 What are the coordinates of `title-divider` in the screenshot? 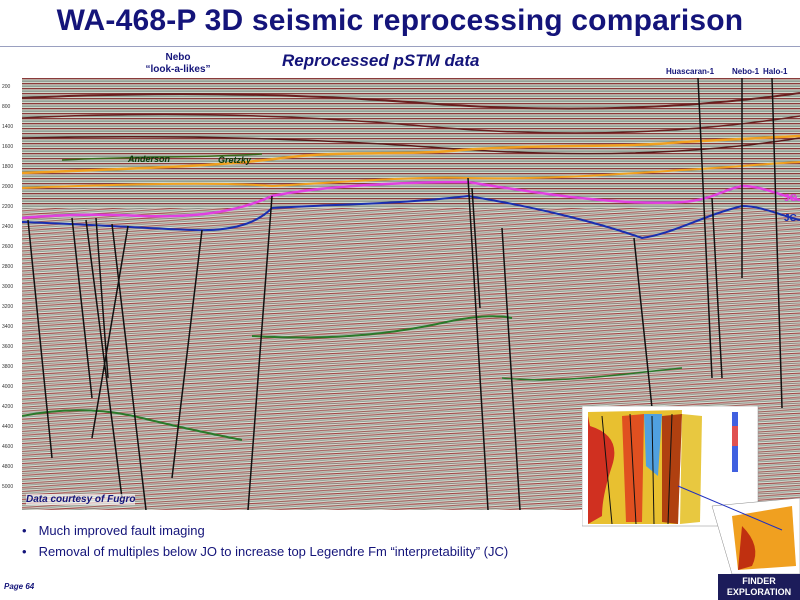 It's located at (400, 46).